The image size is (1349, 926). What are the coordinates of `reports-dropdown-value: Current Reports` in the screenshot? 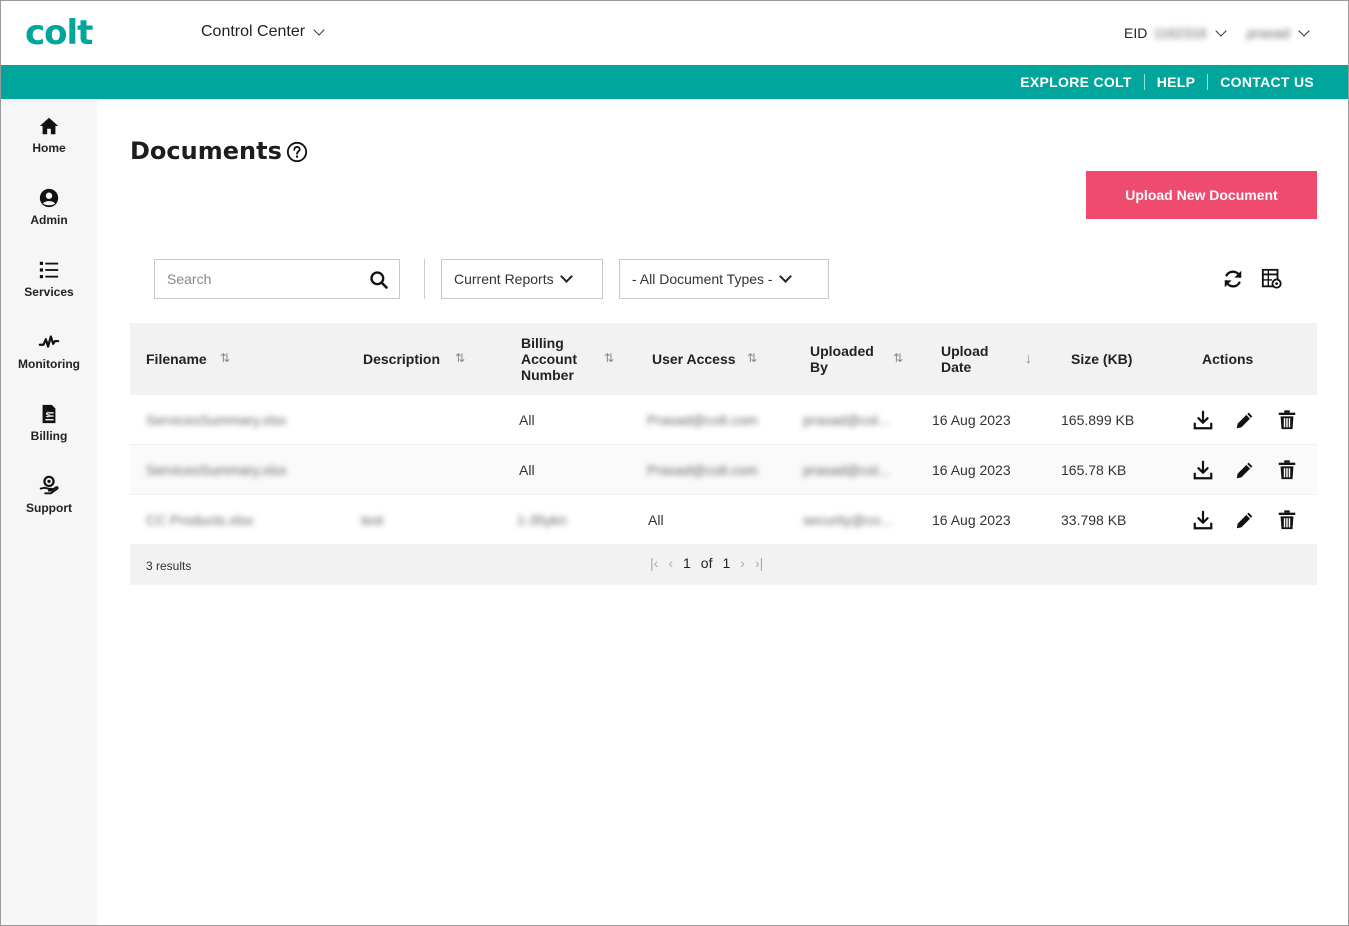 It's located at (504, 279).